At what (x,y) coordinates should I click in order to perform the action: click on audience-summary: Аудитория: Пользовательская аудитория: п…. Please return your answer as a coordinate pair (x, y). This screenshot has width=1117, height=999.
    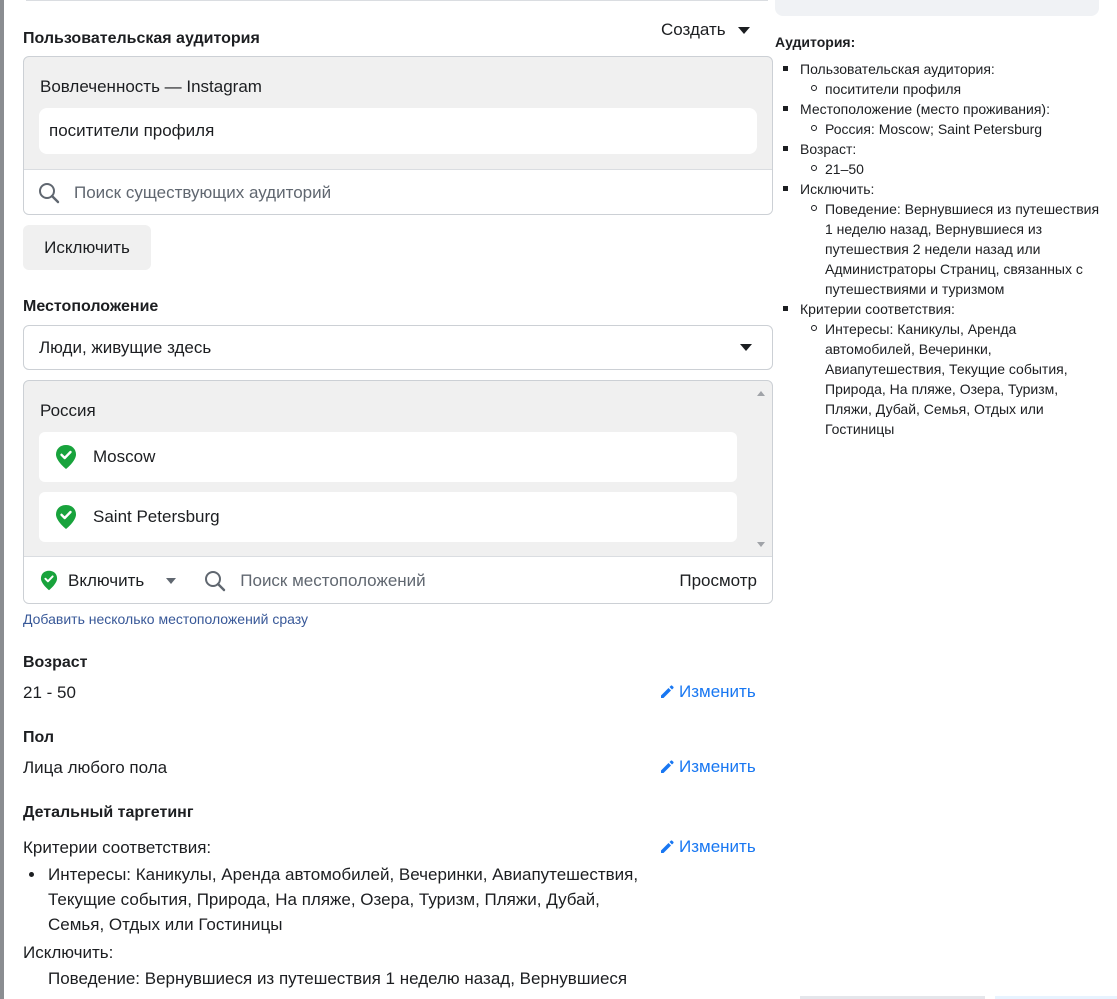
    Looking at the image, I should click on (940, 235).